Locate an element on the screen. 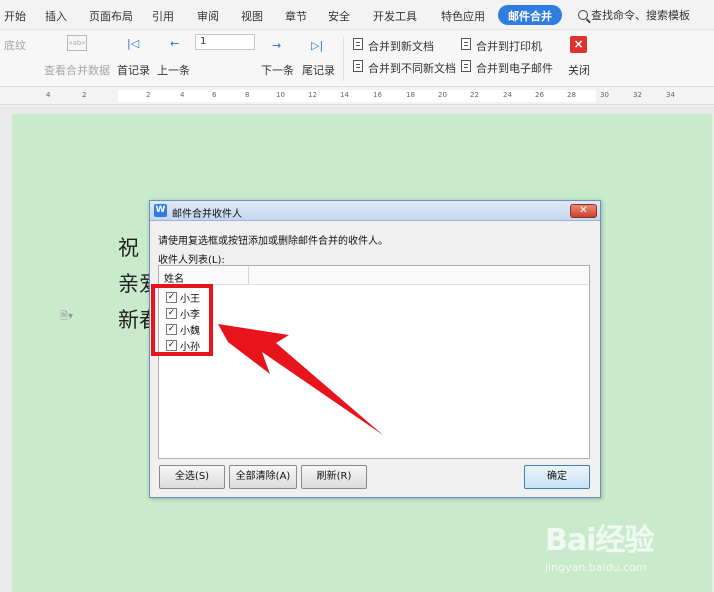 The image size is (714, 592). close-mail-merge-button: 关闭 is located at coordinates (579, 70).